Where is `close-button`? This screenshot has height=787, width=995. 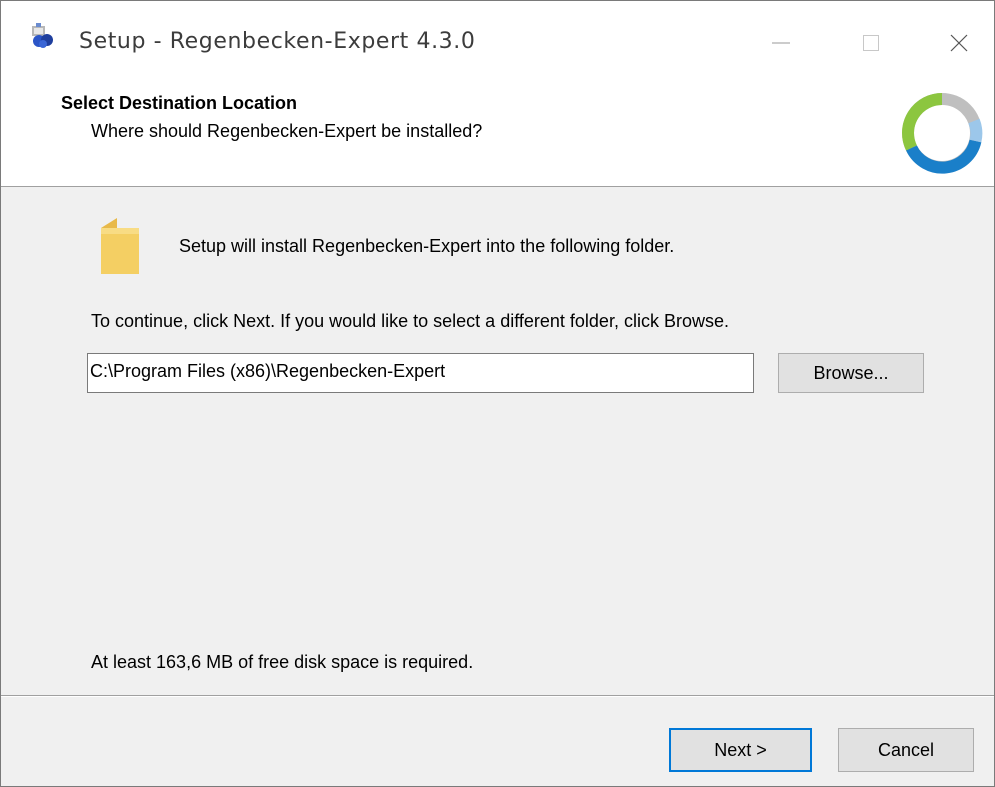 close-button is located at coordinates (954, 43).